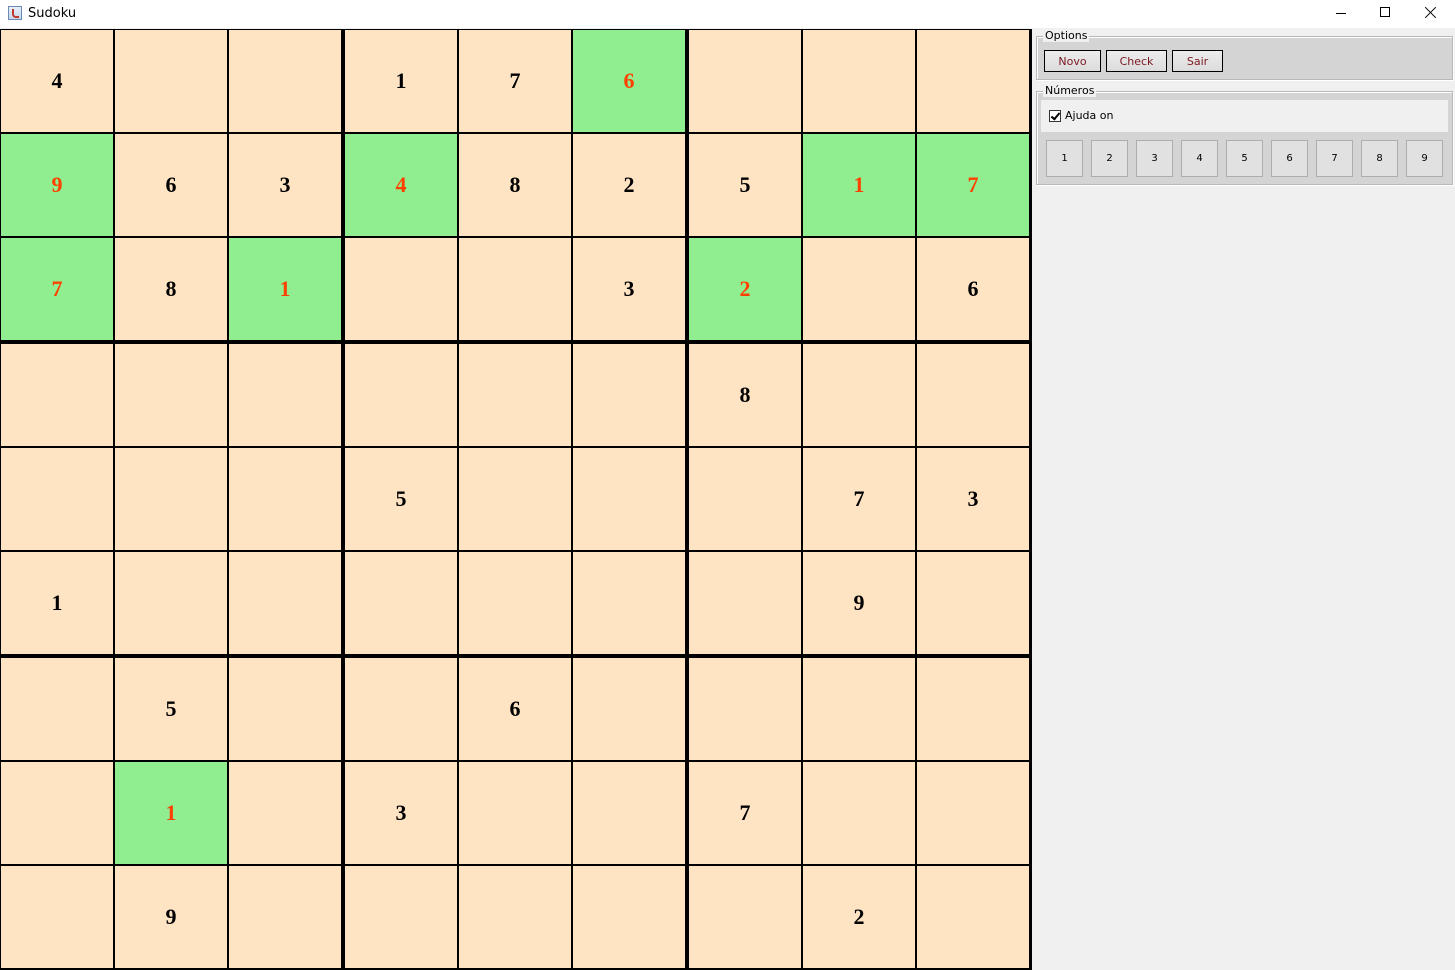 The height and width of the screenshot is (970, 1455). Describe the element at coordinates (629, 499) in the screenshot. I see `sudoku-cell-r5-c6` at that location.